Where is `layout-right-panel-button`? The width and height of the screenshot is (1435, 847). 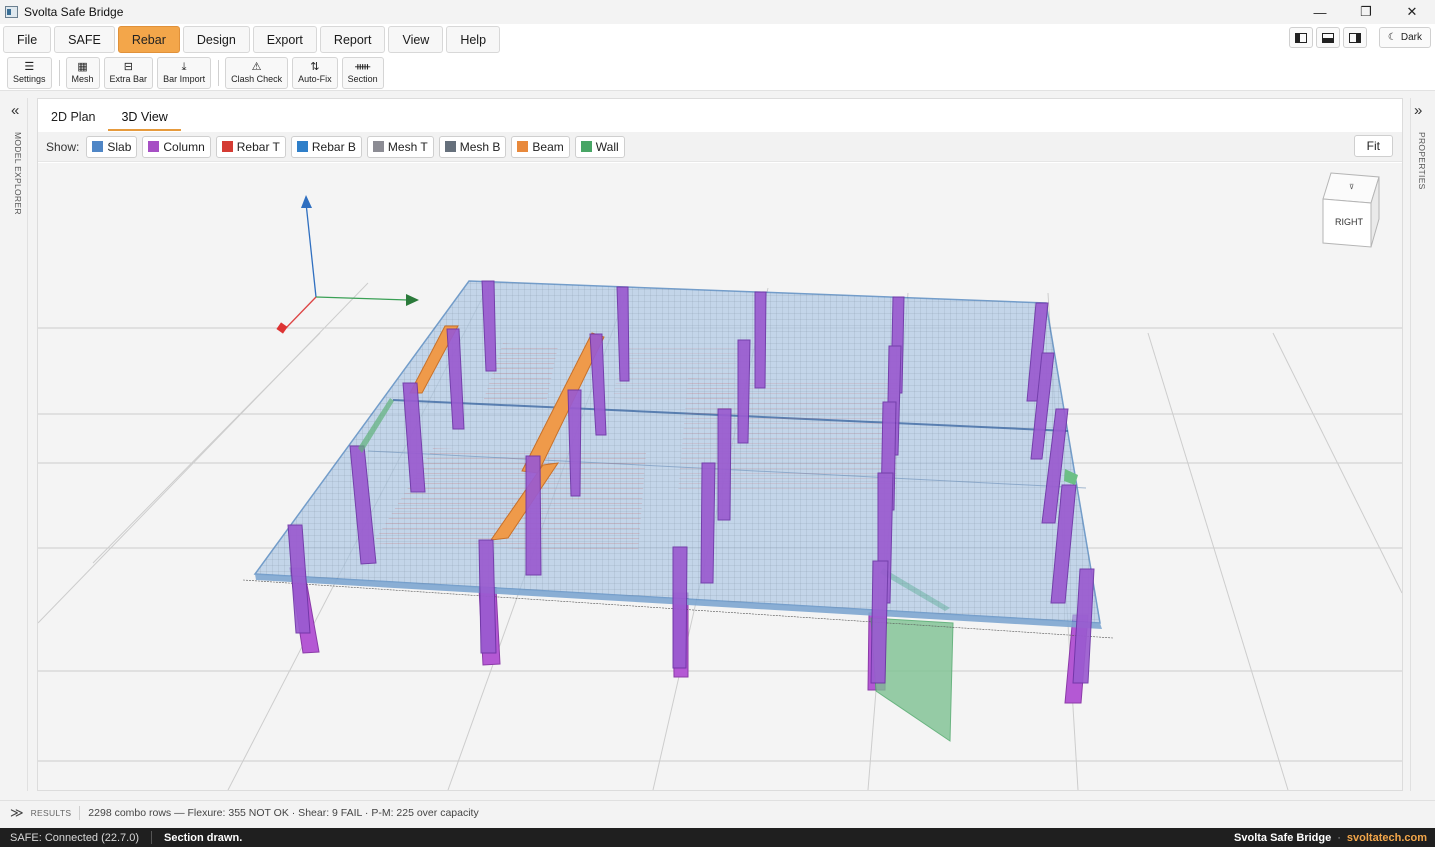
layout-right-panel-button is located at coordinates (1354, 37).